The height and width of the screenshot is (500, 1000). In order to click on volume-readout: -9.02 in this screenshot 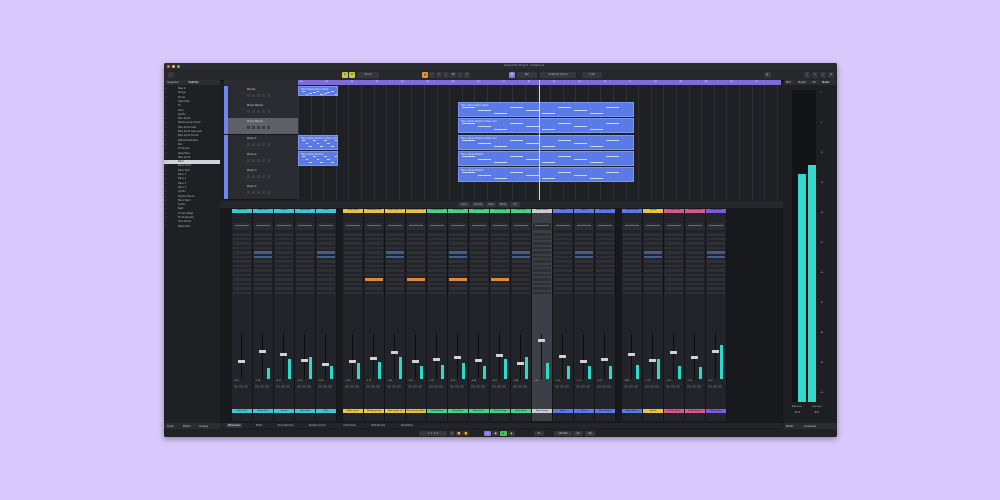, I will do `click(410, 381)`.